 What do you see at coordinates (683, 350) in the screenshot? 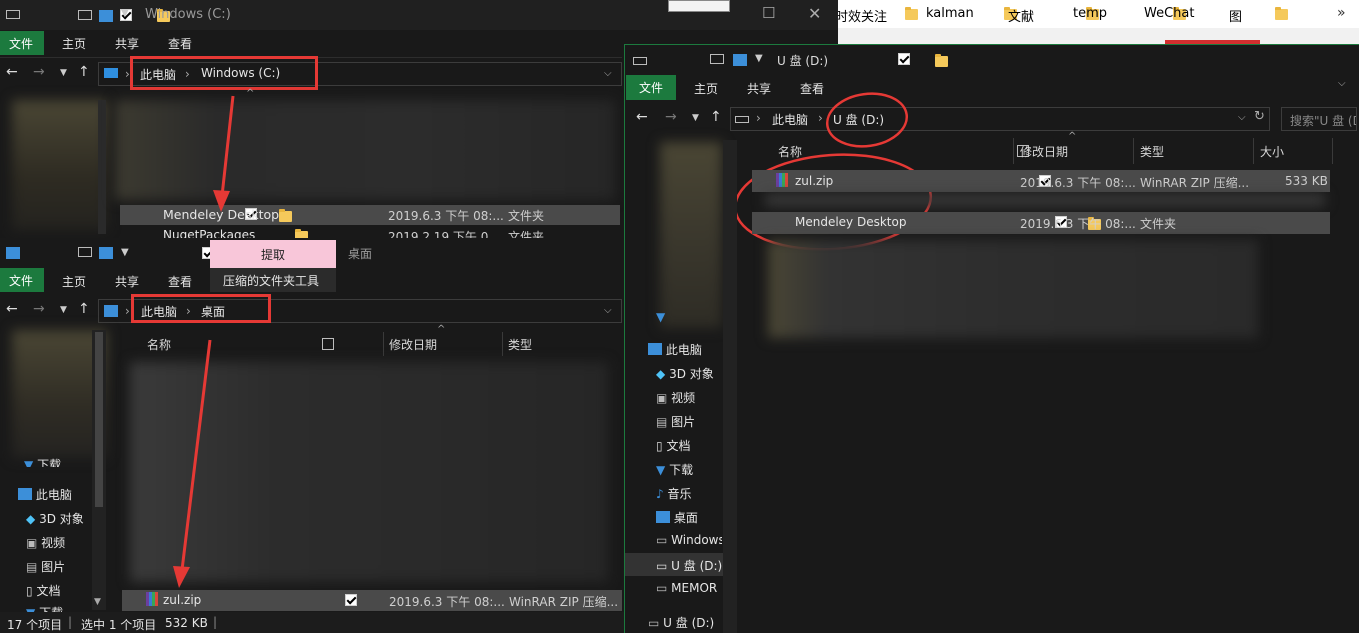
I see `sidebar-label: 此电脑` at bounding box center [683, 350].